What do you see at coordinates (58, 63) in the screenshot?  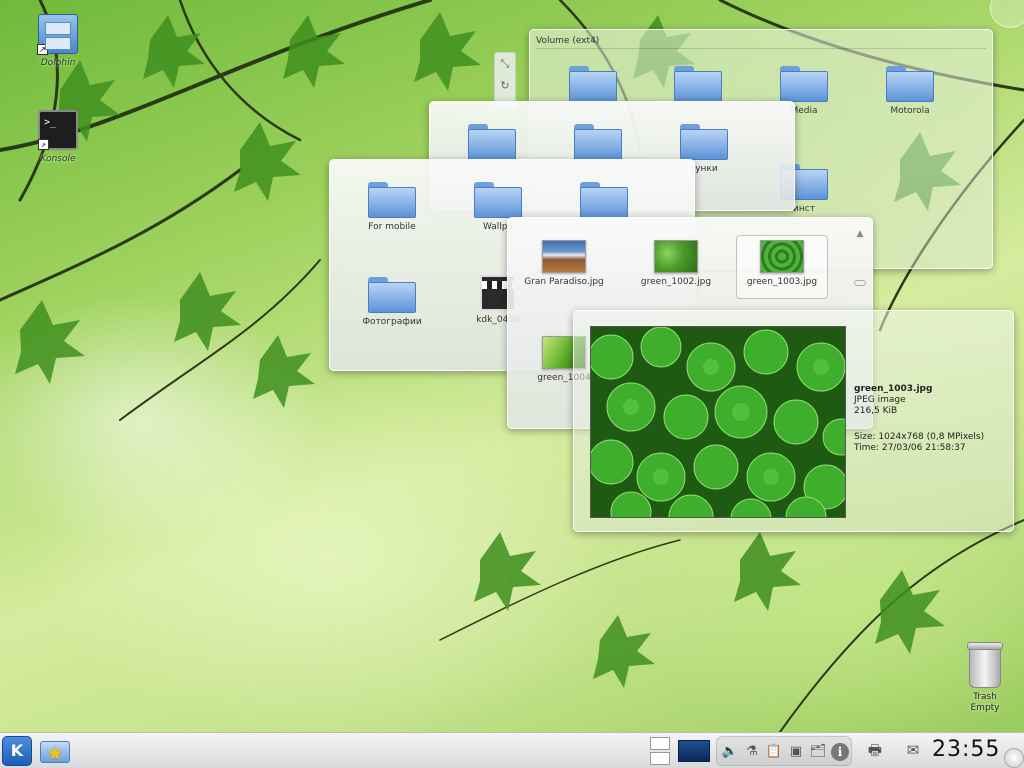 I see `desktop-icon-label: Dolphin` at bounding box center [58, 63].